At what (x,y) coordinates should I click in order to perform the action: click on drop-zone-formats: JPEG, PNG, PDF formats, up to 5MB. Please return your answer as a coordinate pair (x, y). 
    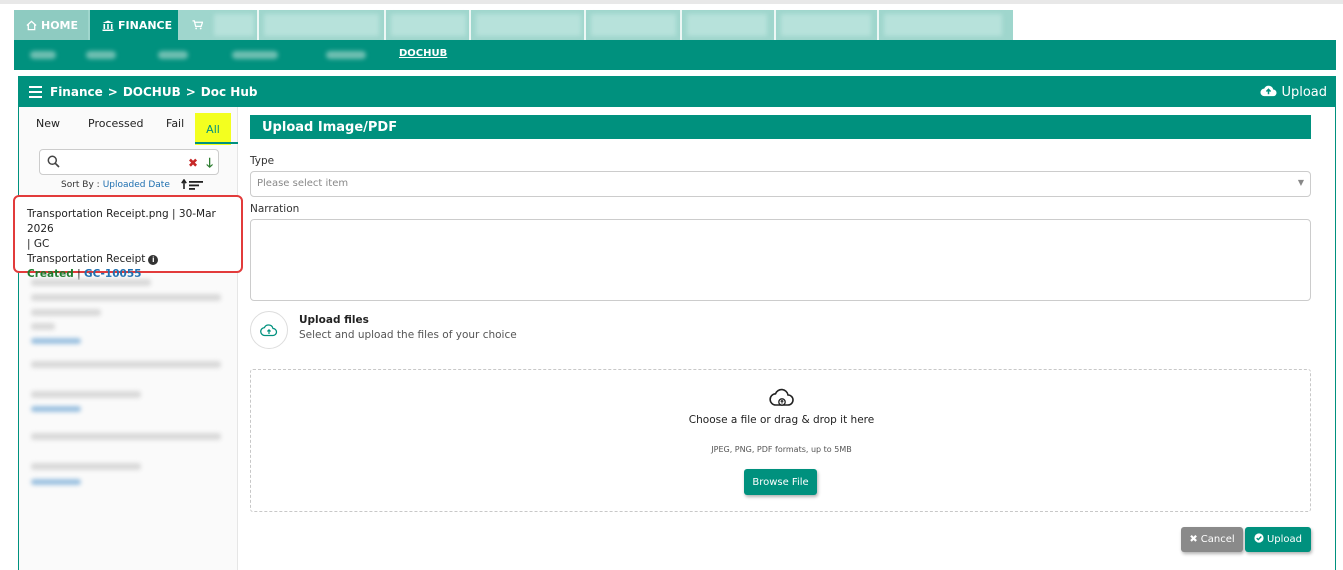
    Looking at the image, I should click on (781, 449).